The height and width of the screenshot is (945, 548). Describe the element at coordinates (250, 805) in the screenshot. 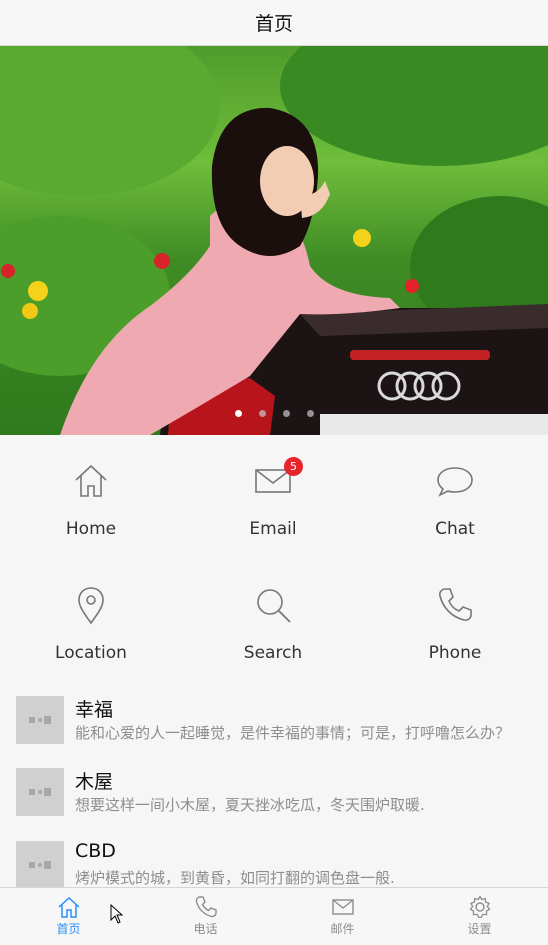

I see `list-item-description: 想要这样一间小木屋，夏天挫冰吃瓜，冬天围炉取暖.` at that location.